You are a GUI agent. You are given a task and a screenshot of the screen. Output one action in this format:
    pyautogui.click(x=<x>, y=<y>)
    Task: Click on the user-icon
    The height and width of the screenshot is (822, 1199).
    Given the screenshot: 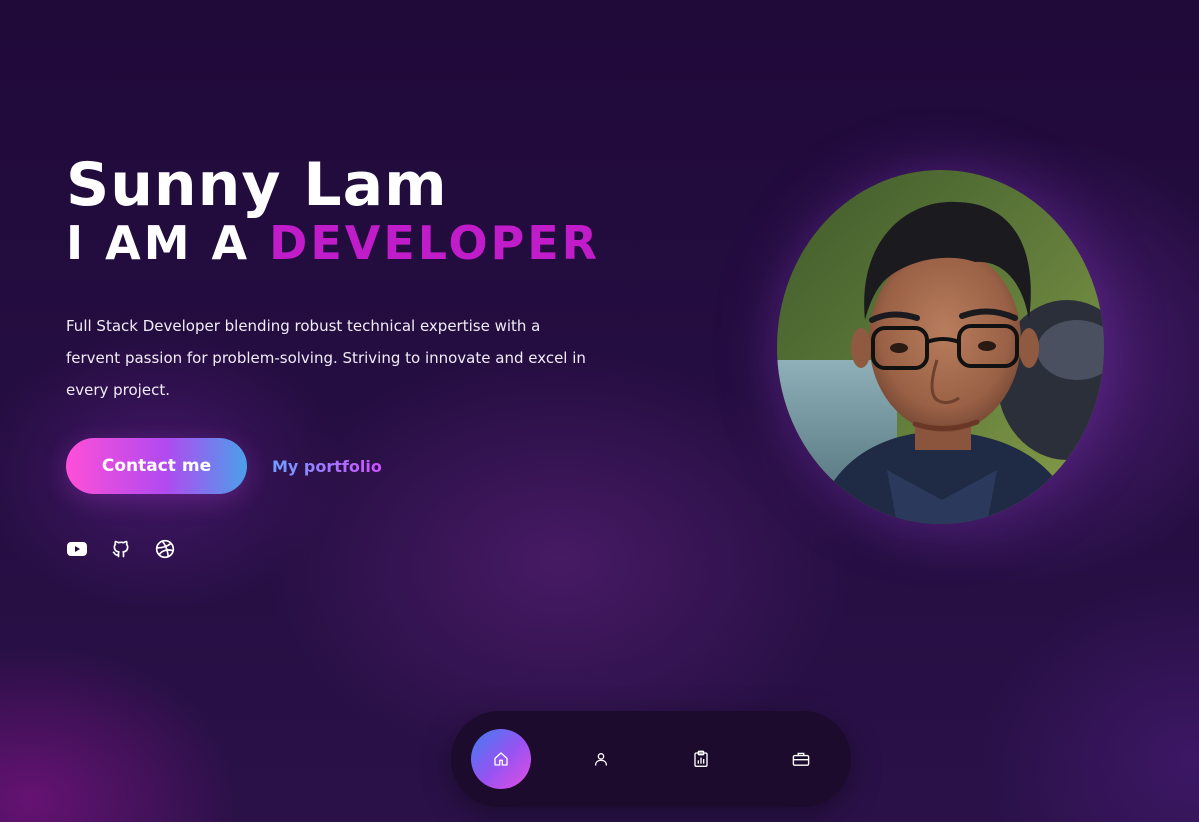 What is the action you would take?
    pyautogui.click(x=601, y=759)
    